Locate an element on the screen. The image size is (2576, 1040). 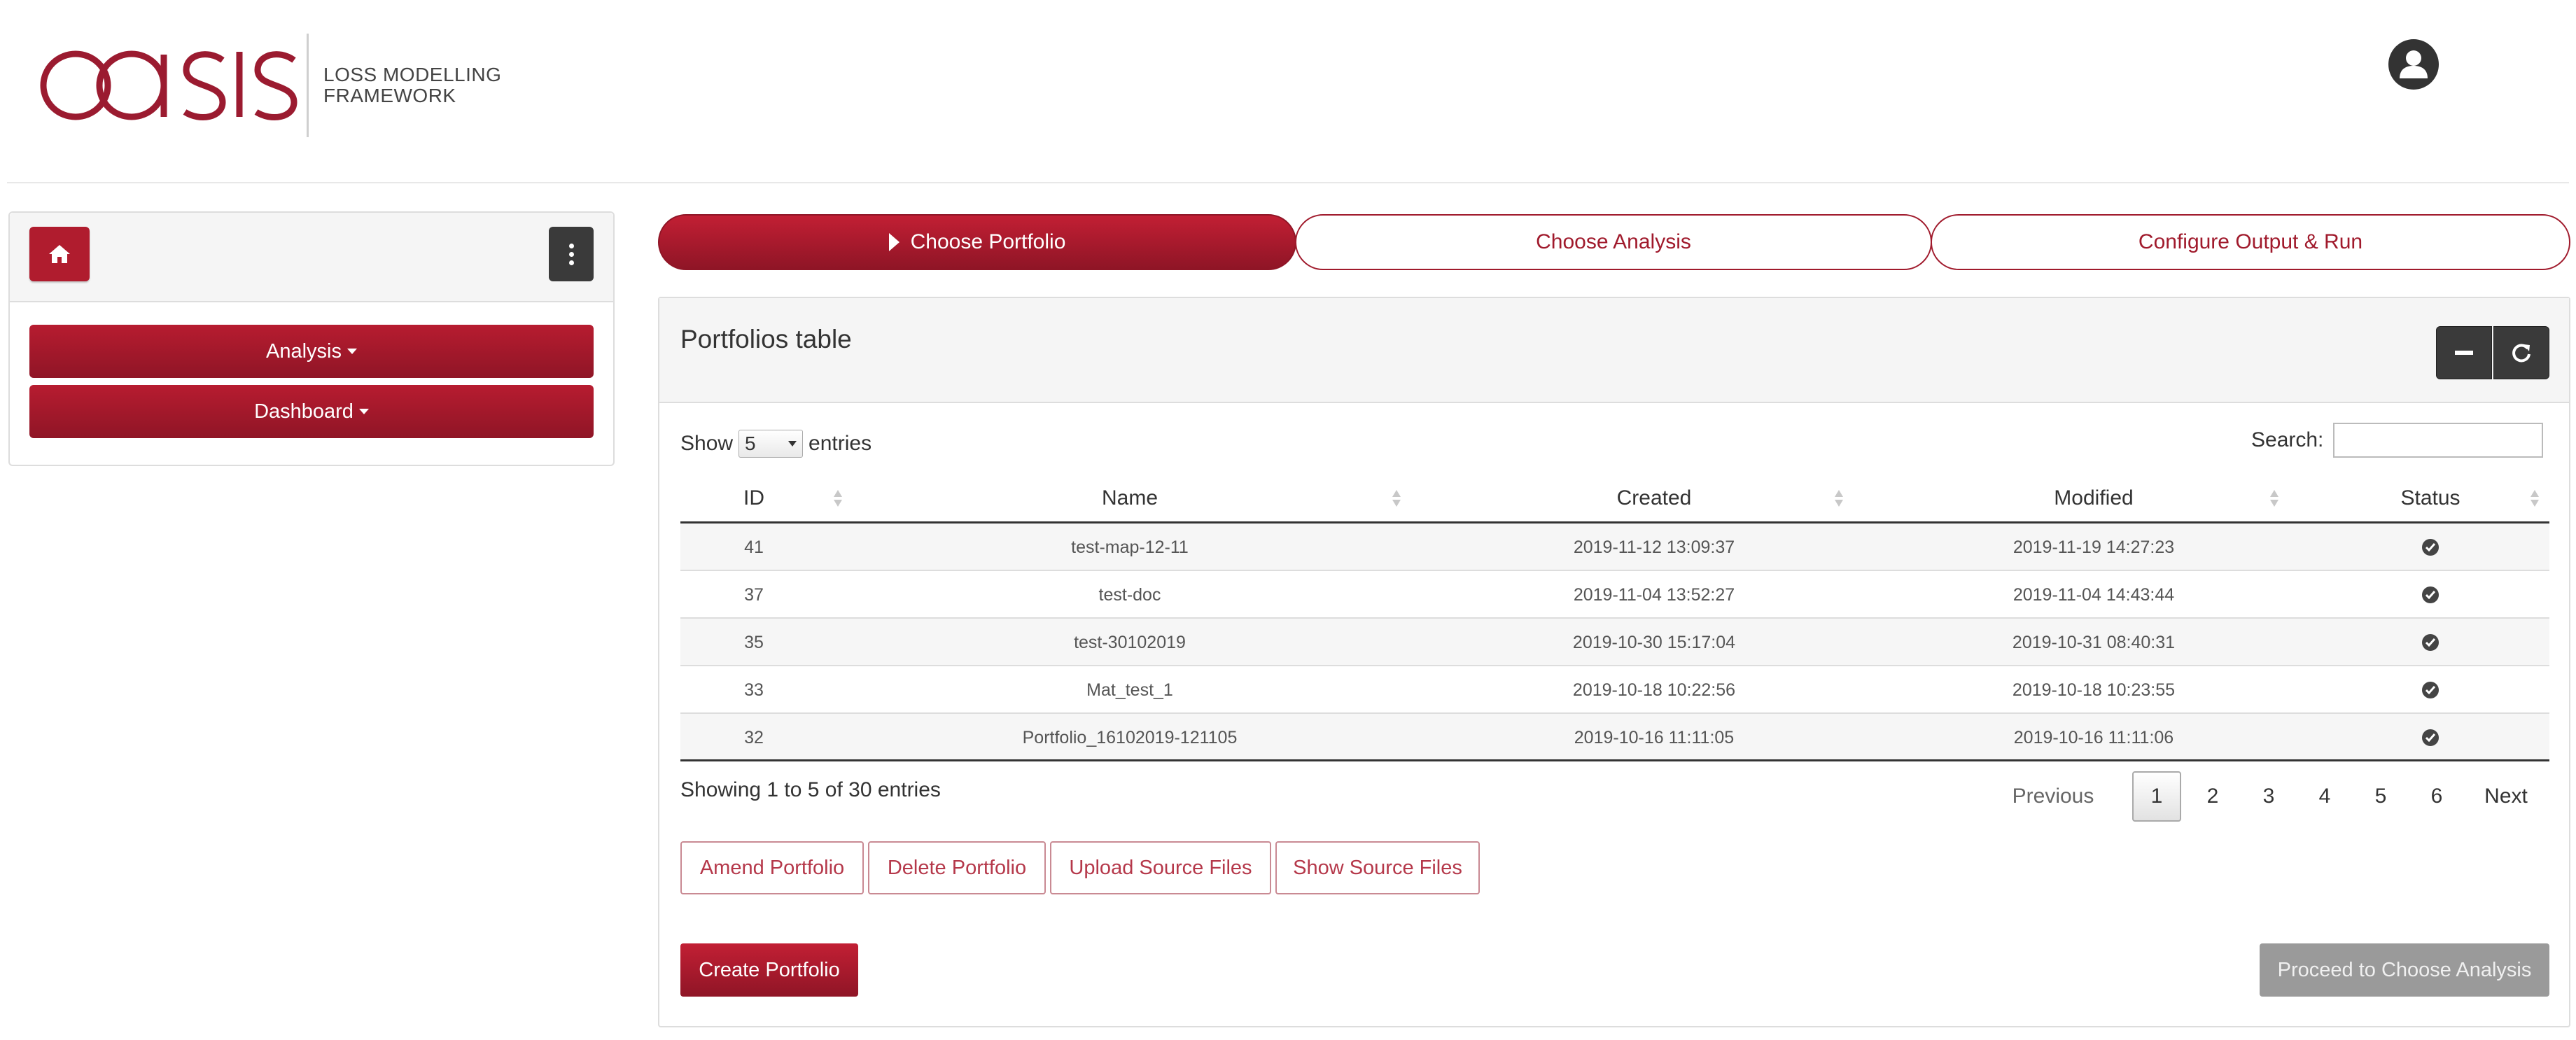
column-header-id: ID is located at coordinates (753, 498).